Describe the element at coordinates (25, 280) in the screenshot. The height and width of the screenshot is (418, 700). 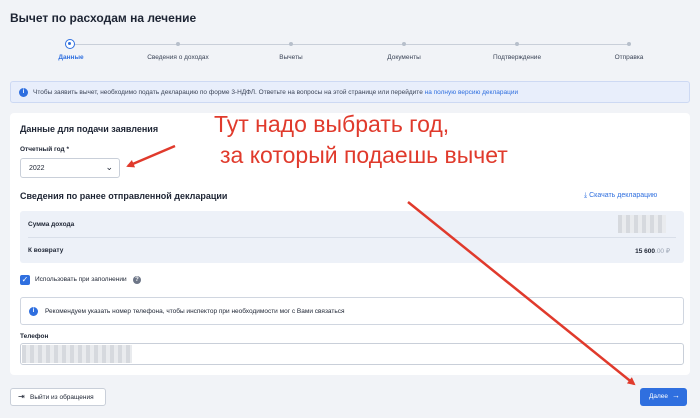
I see `autofill-checkbox: ✓` at that location.